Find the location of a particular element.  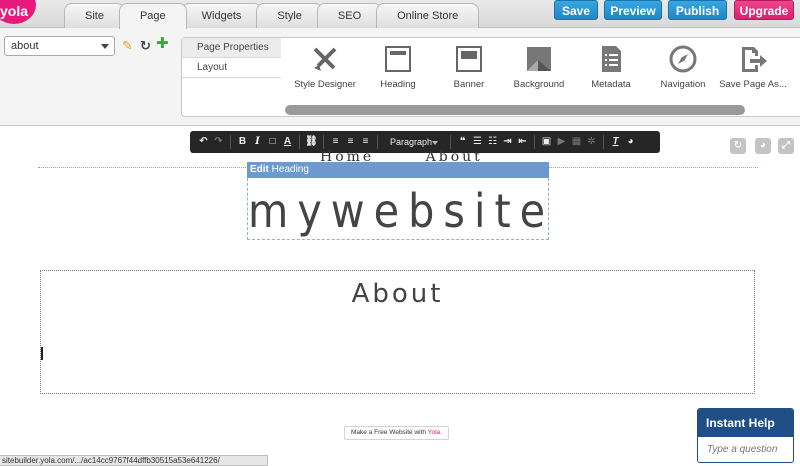

video-icon: ▶ is located at coordinates (561, 142).